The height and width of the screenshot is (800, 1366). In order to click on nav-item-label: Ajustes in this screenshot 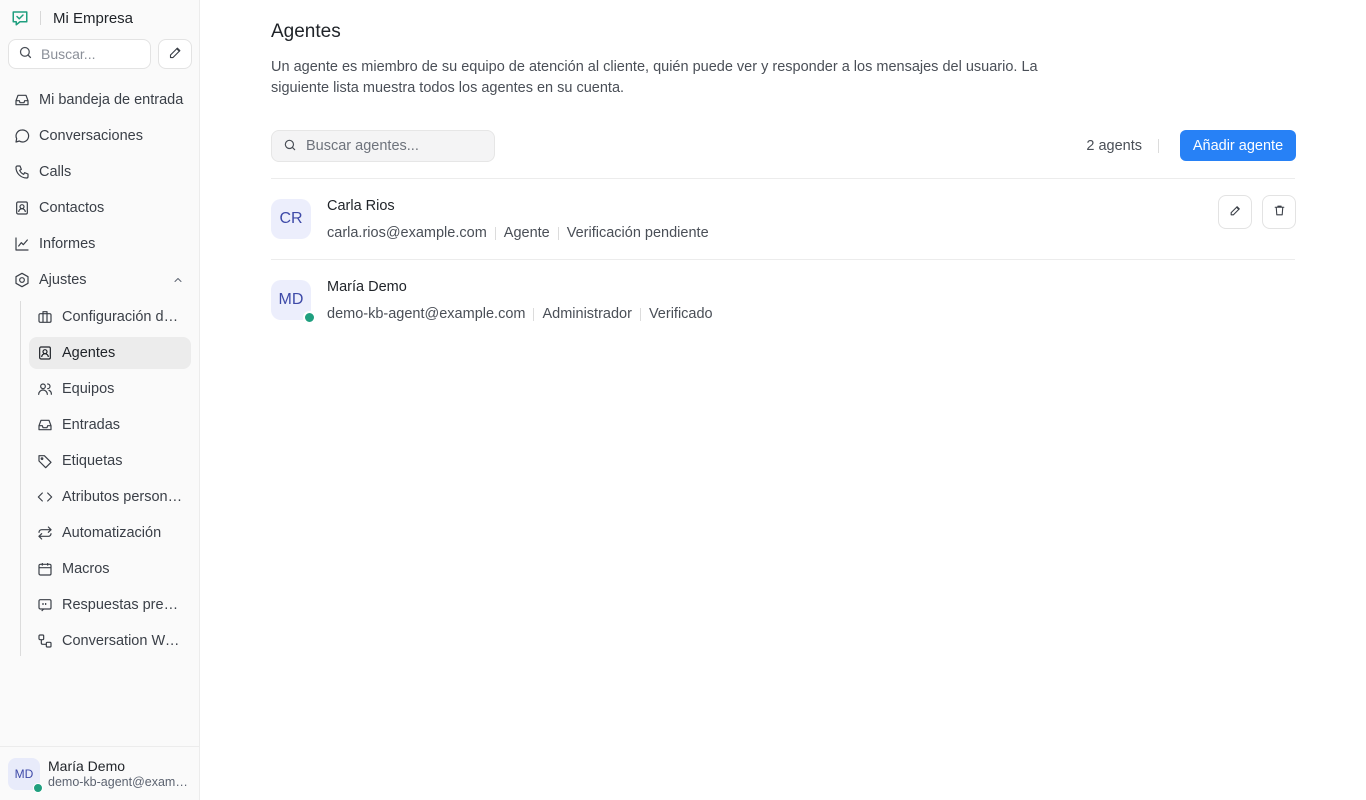, I will do `click(63, 280)`.